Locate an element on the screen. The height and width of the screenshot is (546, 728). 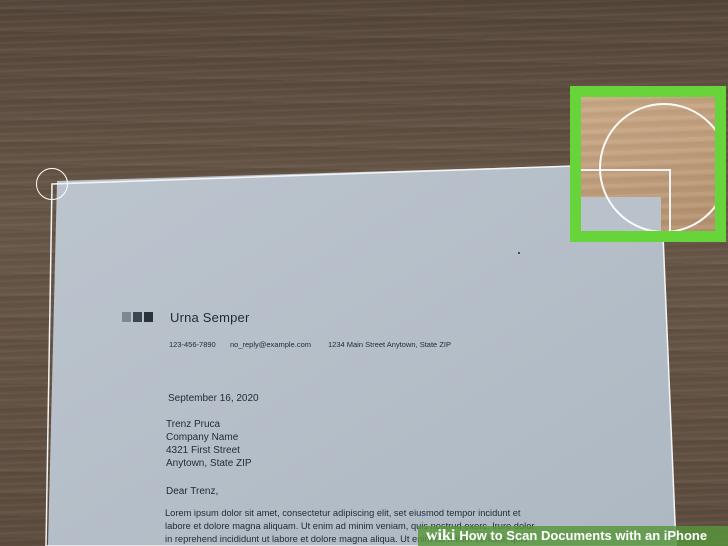
magnifier-loupe is located at coordinates (648, 164).